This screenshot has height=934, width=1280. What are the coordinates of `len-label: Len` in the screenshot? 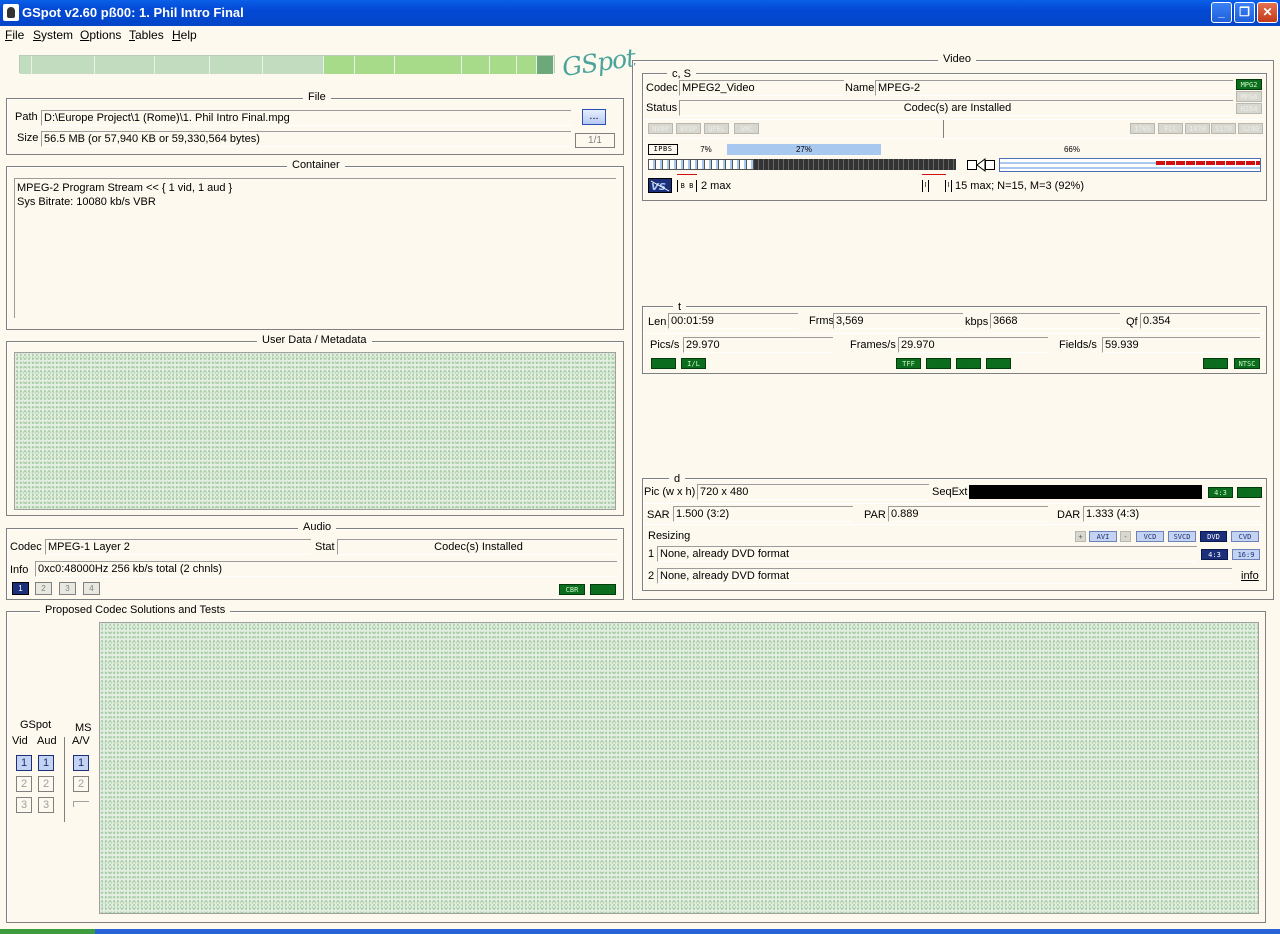 It's located at (657, 322).